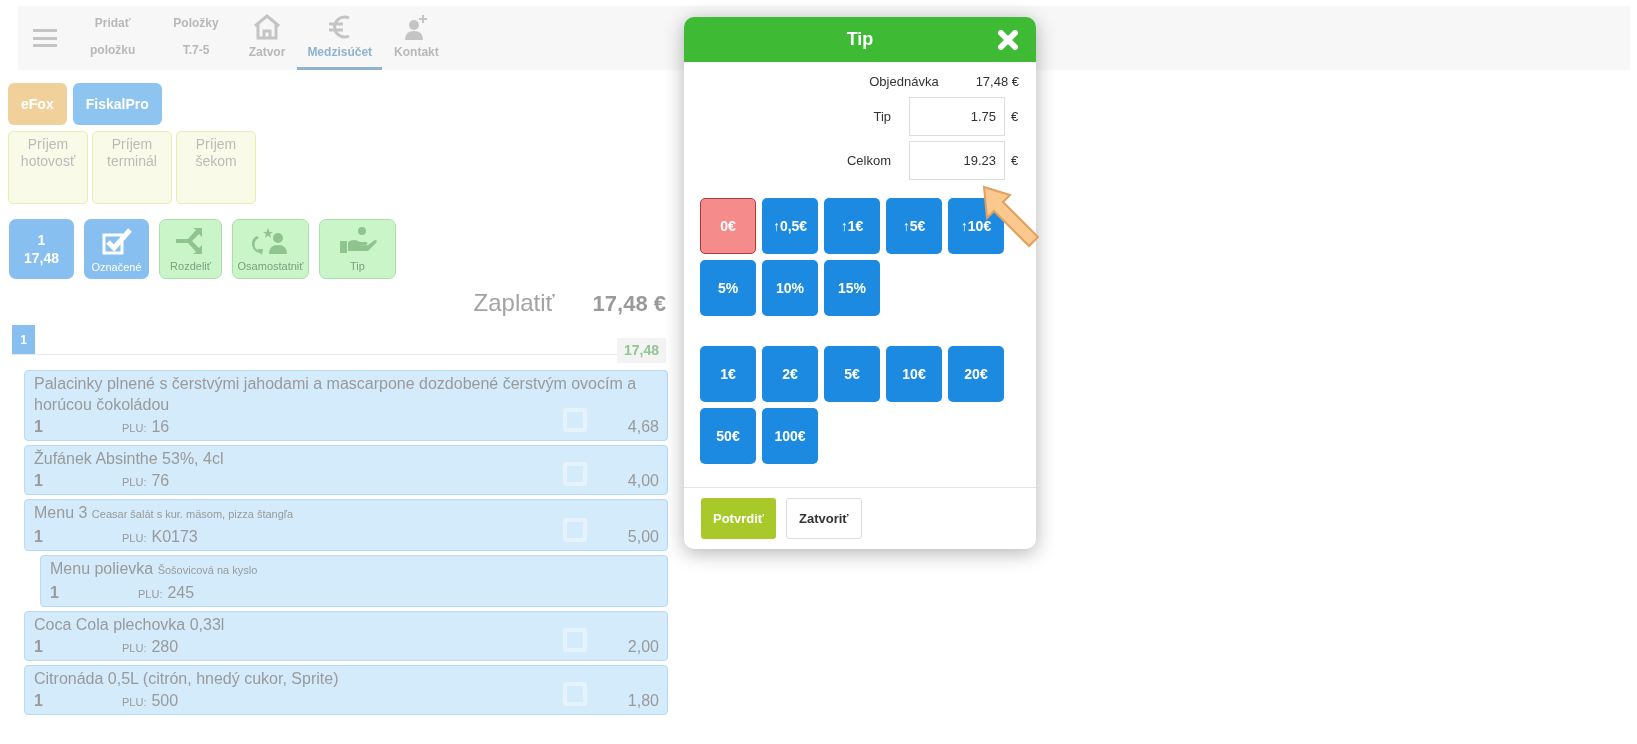  Describe the element at coordinates (132, 167) in the screenshot. I see `payment-button: Príjem terminál` at that location.